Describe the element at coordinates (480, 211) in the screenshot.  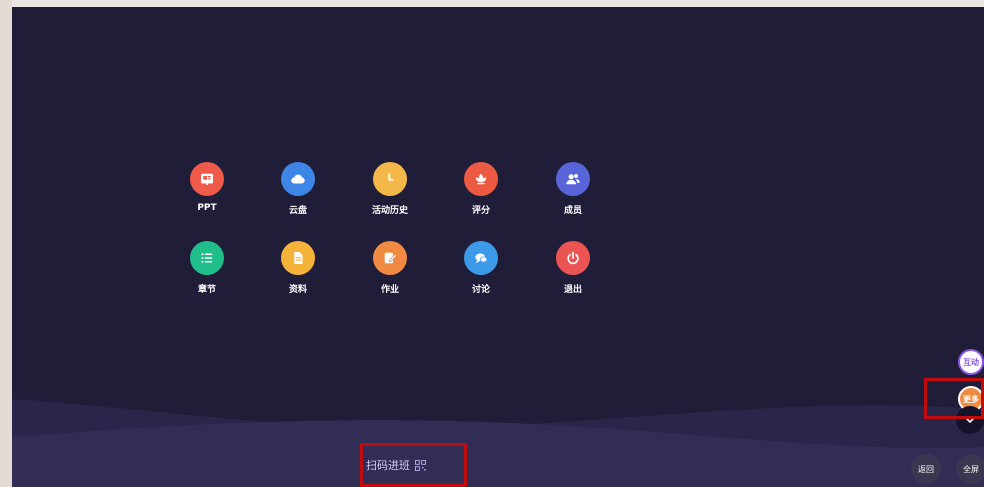
I see `menu-item-label: 评分` at that location.